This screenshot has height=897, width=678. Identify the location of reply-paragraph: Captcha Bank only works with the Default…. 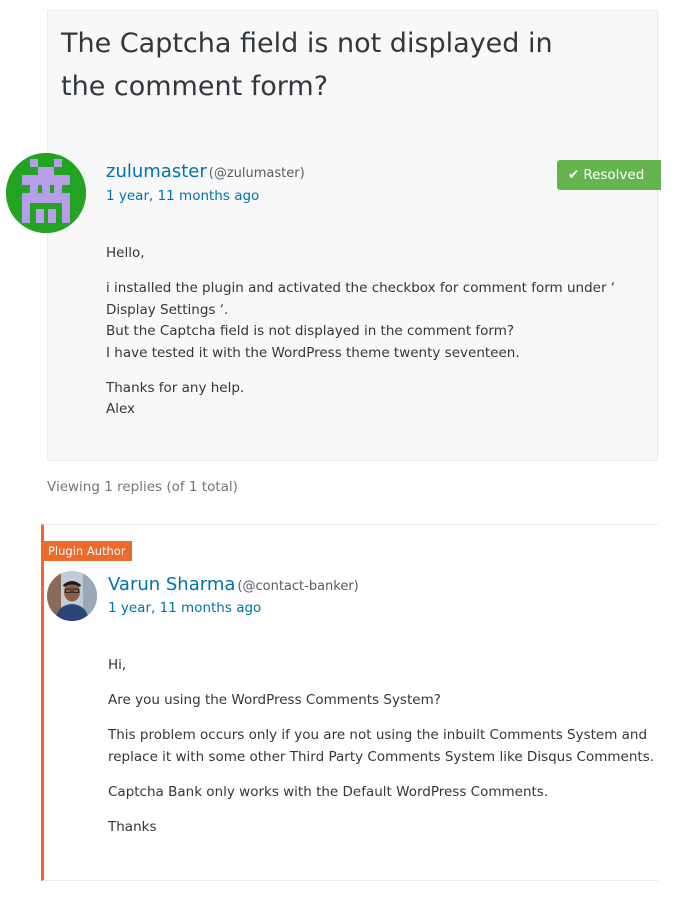
(328, 791).